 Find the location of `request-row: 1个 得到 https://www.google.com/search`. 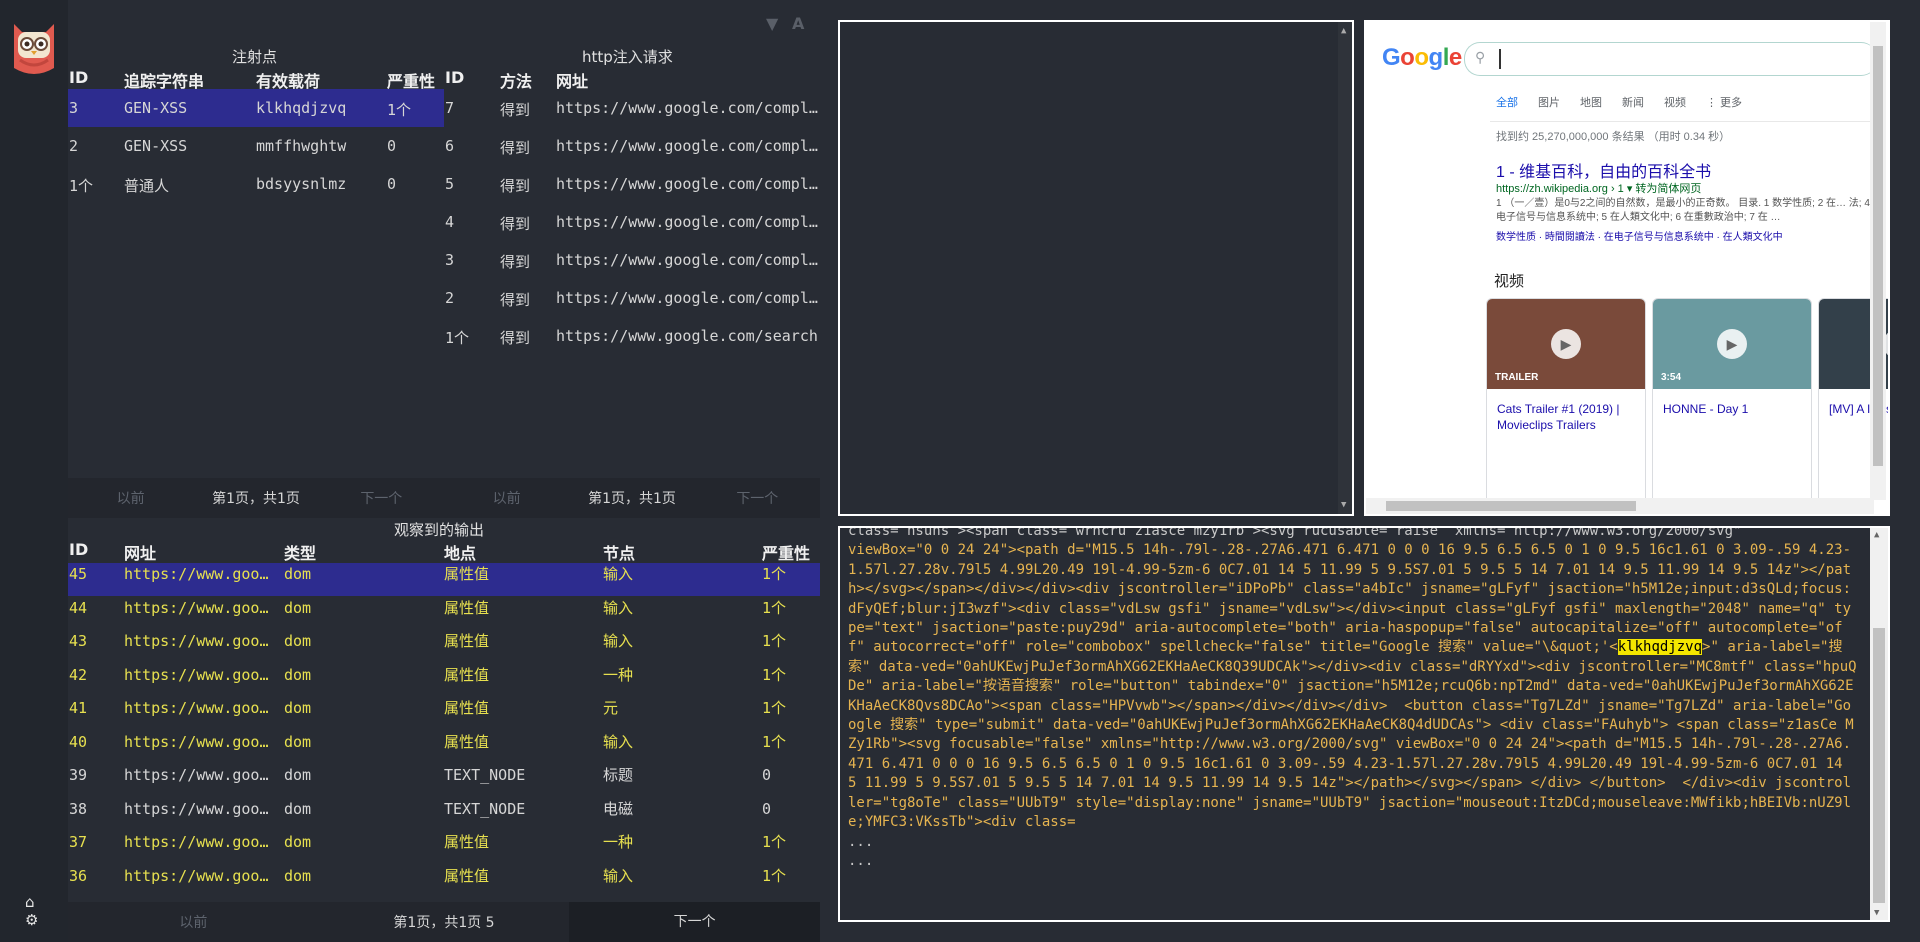

request-row: 1个 得到 https://www.google.com/search is located at coordinates (632, 336).